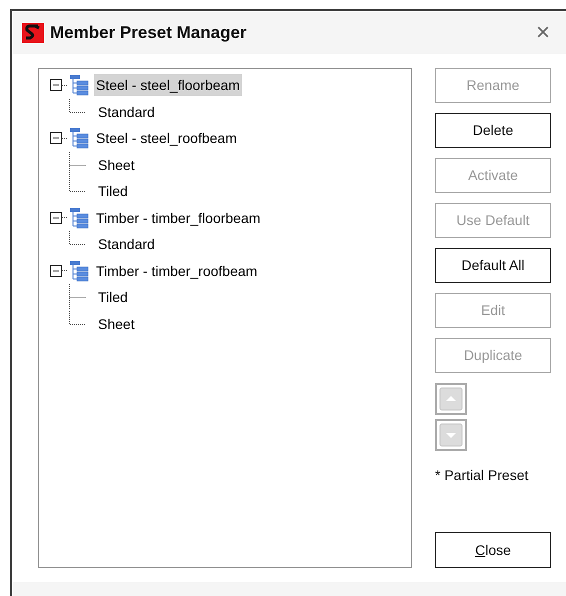 This screenshot has width=566, height=596. Describe the element at coordinates (177, 271) in the screenshot. I see `tree-item: Timber - timber_roofbeam` at that location.